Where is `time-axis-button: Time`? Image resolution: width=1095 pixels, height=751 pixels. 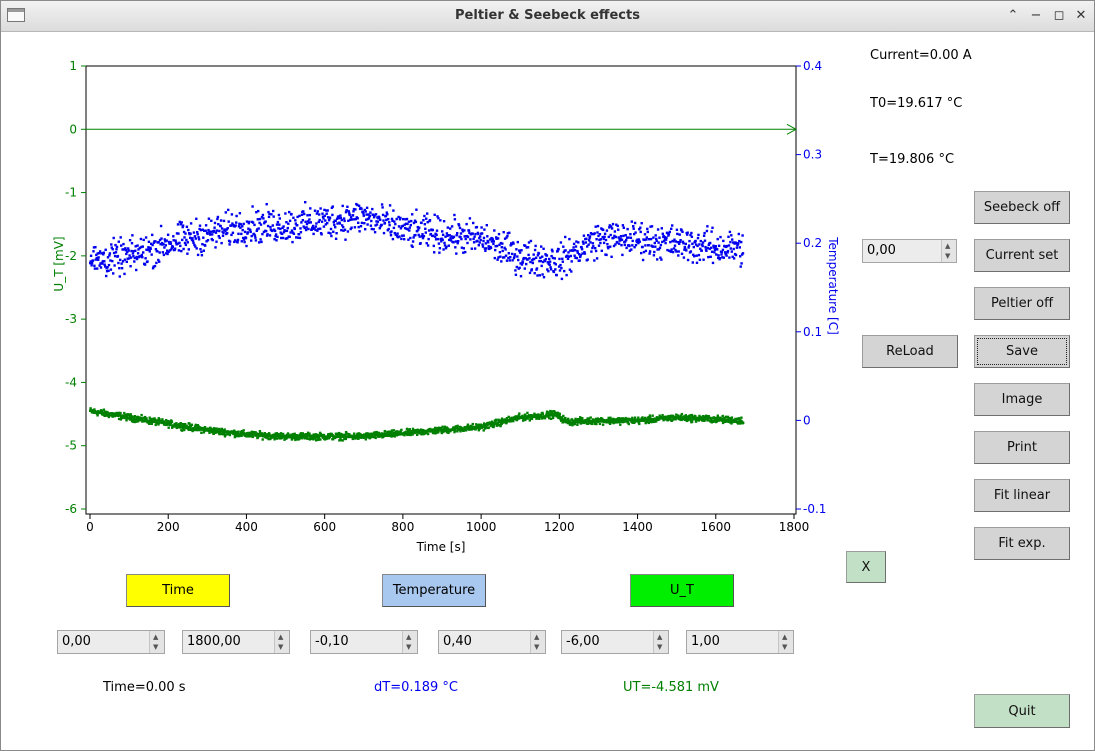 time-axis-button: Time is located at coordinates (178, 590).